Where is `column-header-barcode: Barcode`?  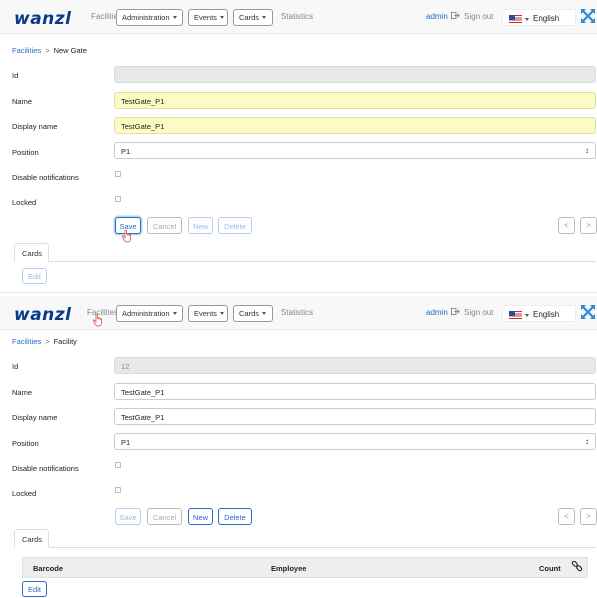 column-header-barcode: Barcode is located at coordinates (48, 568).